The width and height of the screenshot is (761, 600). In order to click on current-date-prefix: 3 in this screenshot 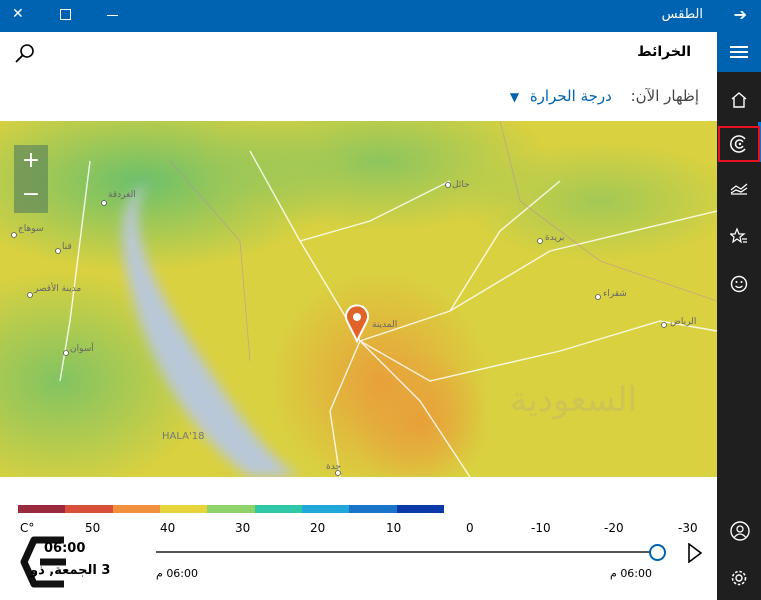, I will do `click(106, 570)`.